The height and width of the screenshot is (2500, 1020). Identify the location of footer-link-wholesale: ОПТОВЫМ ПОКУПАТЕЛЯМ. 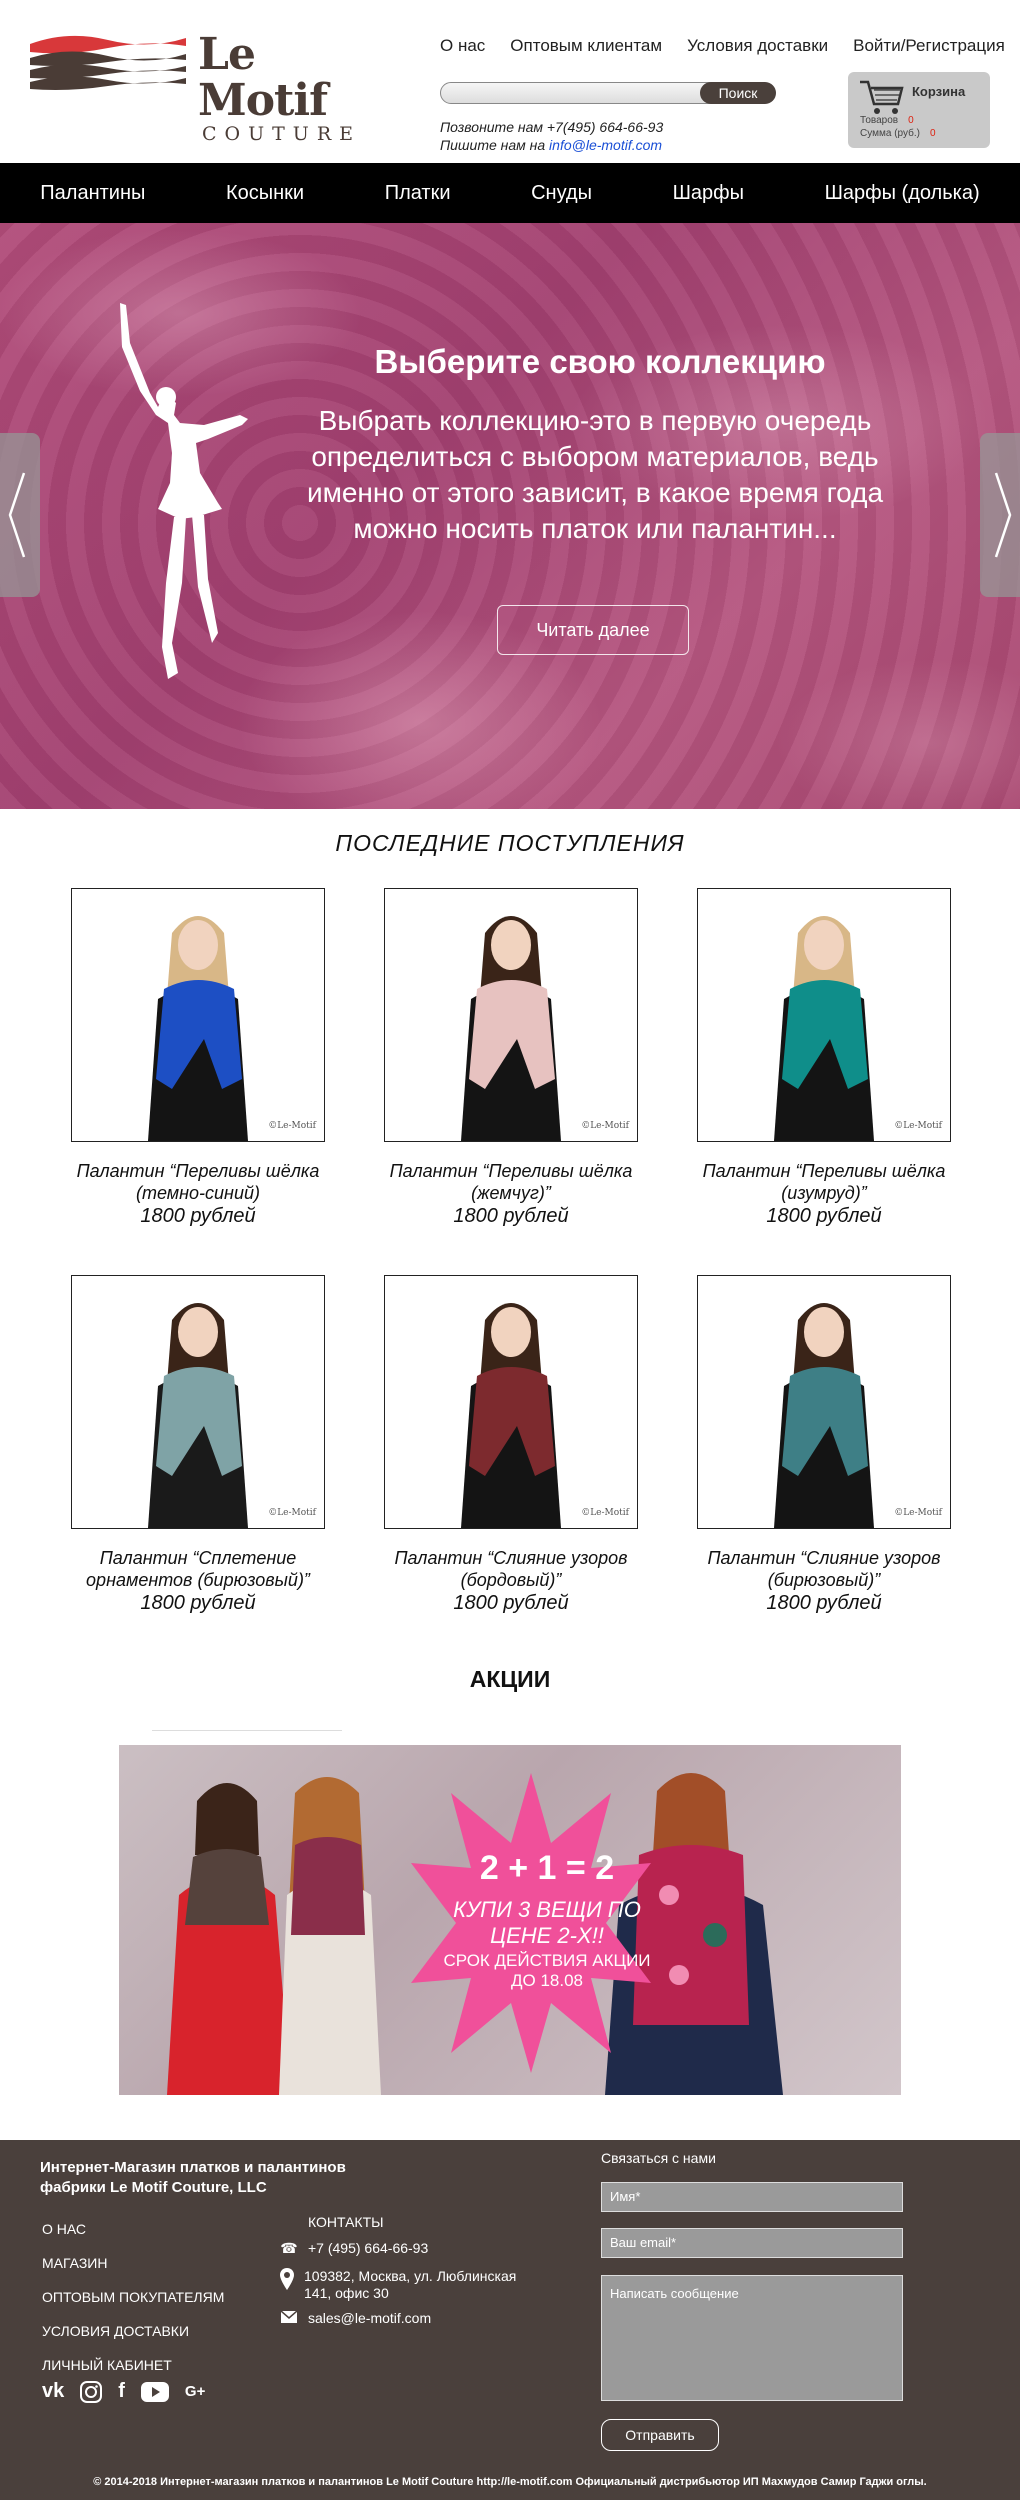
(133, 2297).